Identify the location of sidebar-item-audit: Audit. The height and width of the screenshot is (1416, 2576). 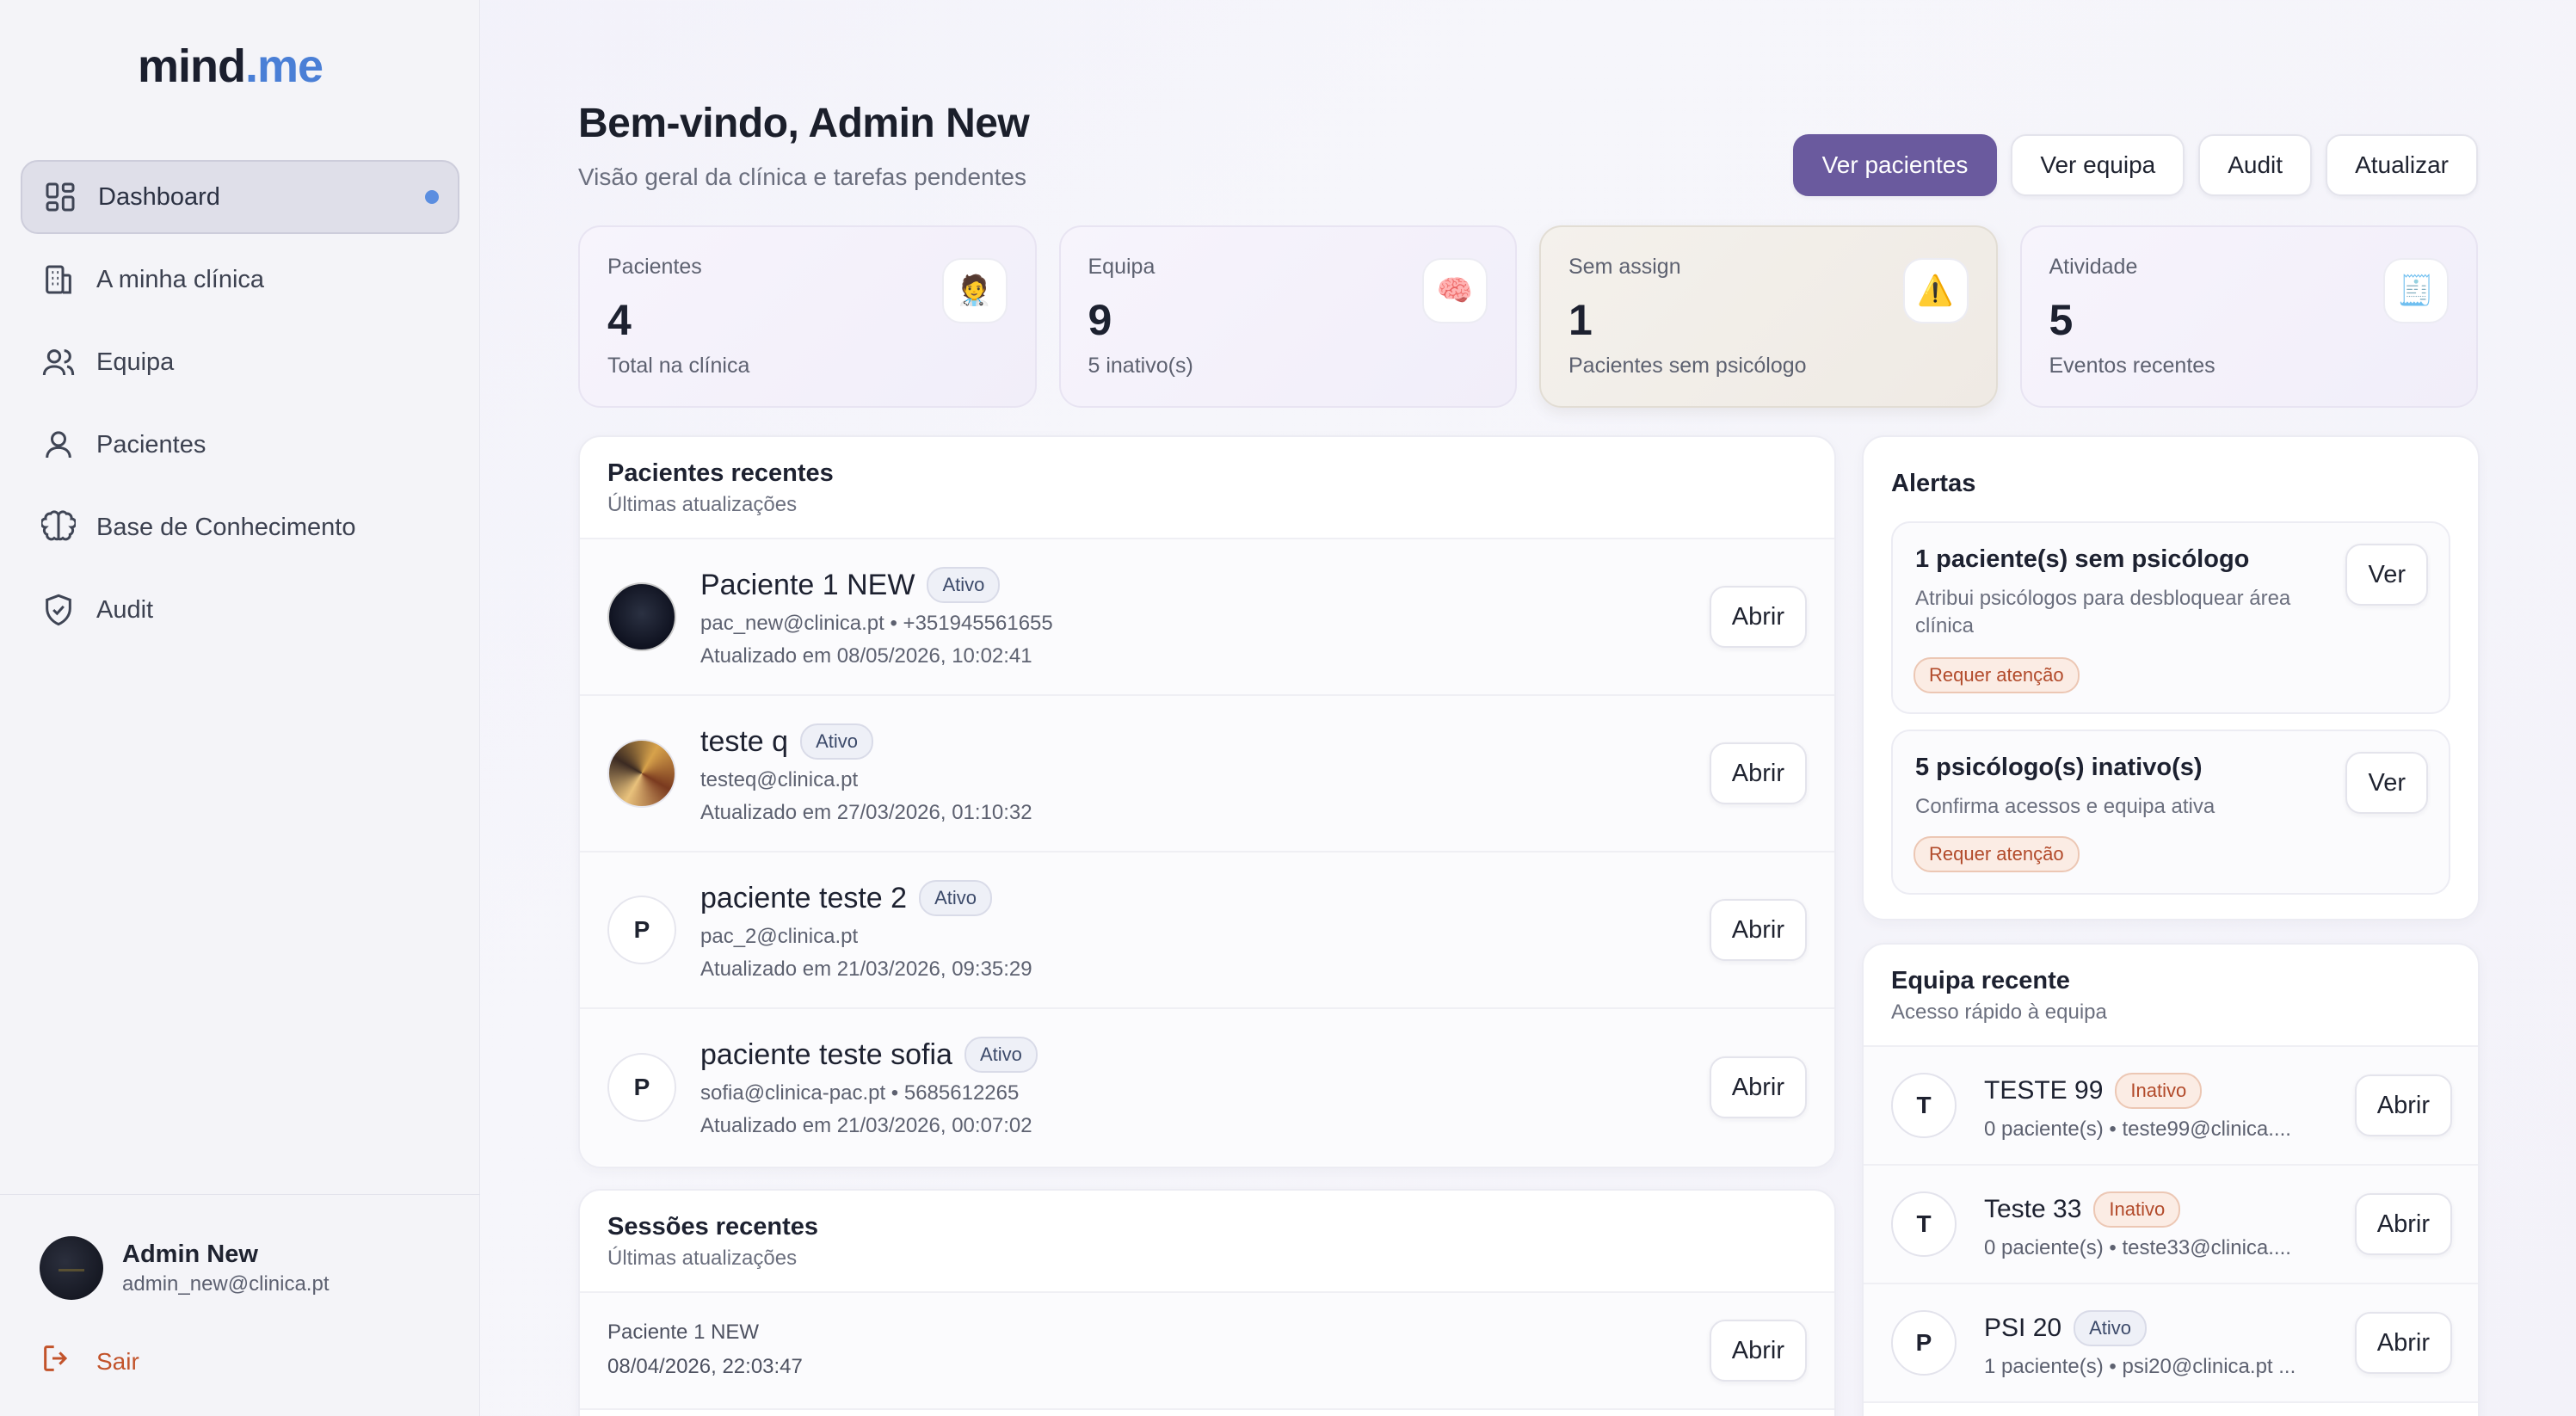
(240, 610).